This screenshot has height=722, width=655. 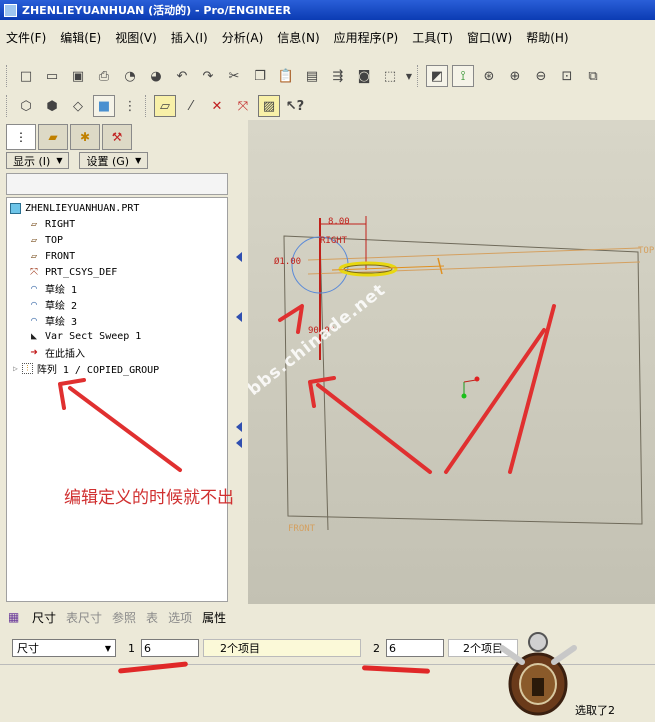 What do you see at coordinates (376, 648) in the screenshot?
I see `direction-2-index: 2` at bounding box center [376, 648].